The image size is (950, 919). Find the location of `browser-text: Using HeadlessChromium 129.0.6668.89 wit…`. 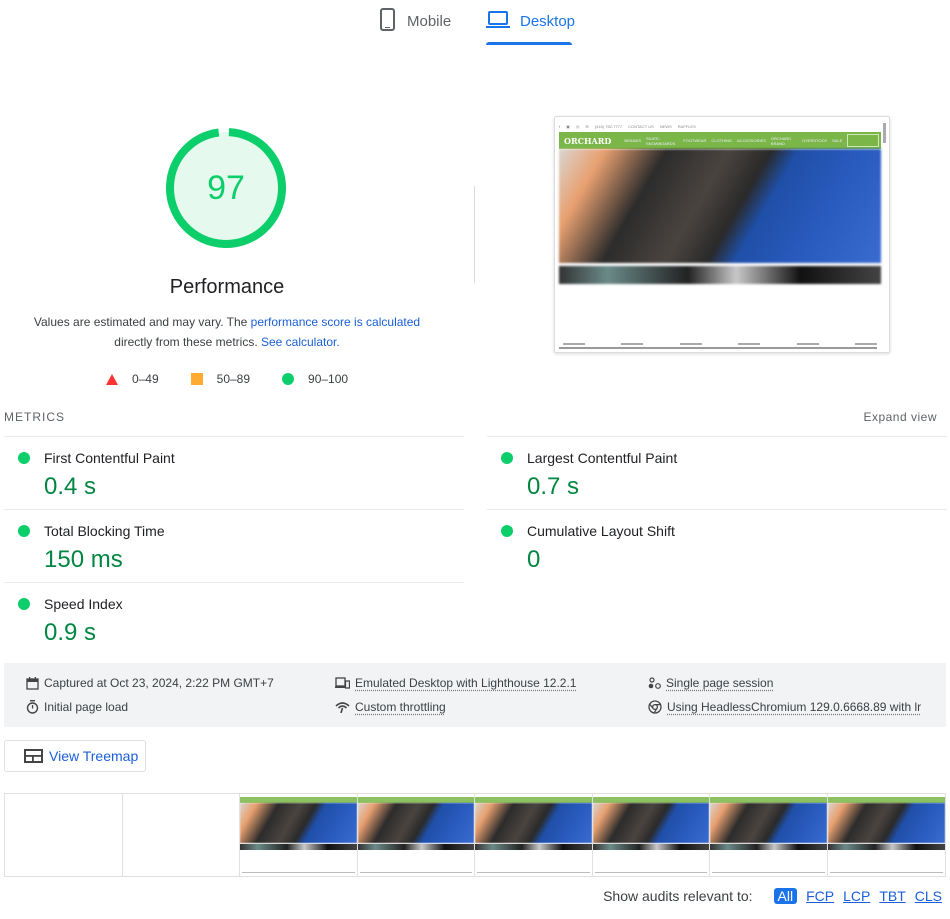

browser-text: Using HeadlessChromium 129.0.6668.89 wit… is located at coordinates (794, 707).